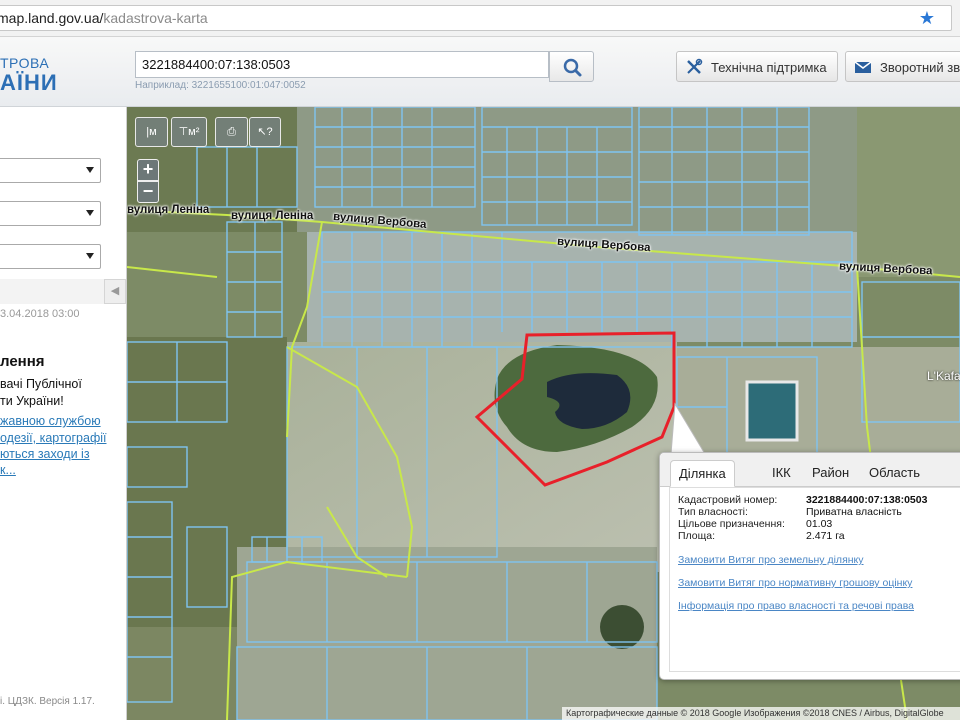 Image resolution: width=960 pixels, height=720 pixels. I want to click on cadastral-number-label: Кадастровий номер:, so click(728, 500).